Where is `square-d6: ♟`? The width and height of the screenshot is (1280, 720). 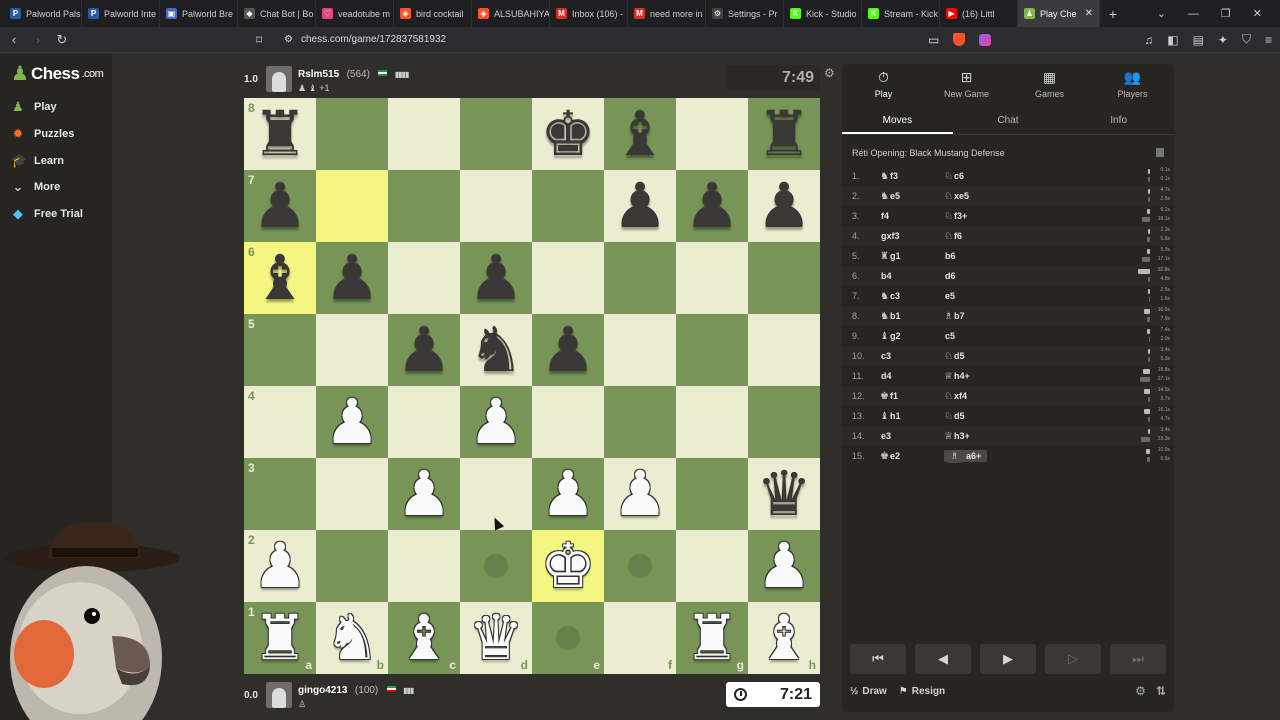
square-d6: ♟ is located at coordinates (496, 278).